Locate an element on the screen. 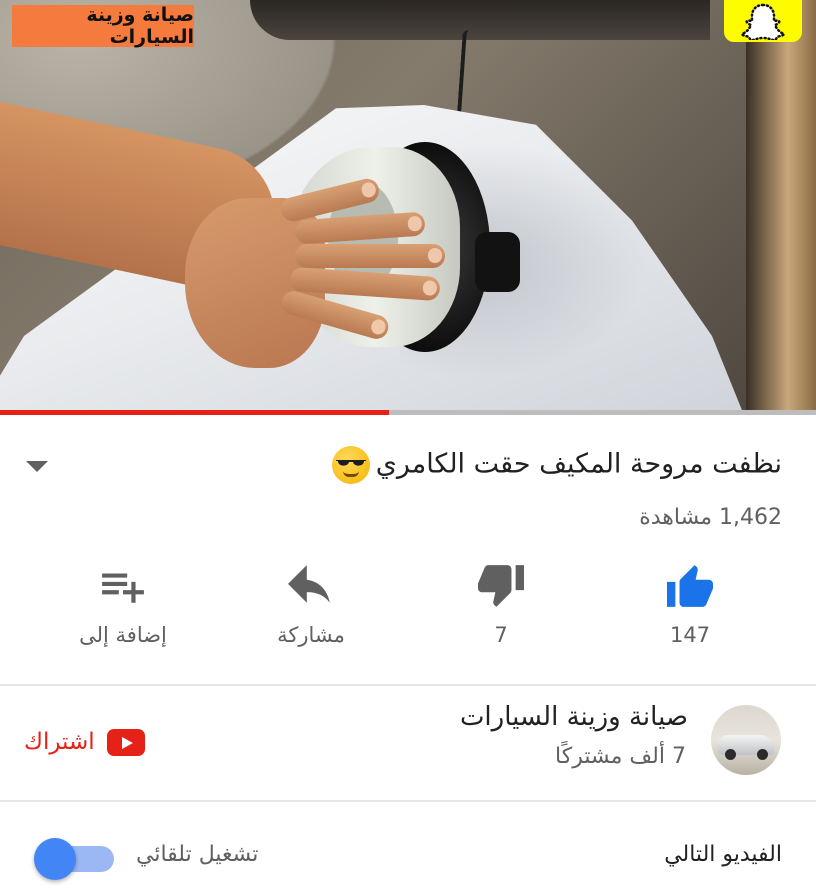 The image size is (816, 888). add-to-playlist-icon is located at coordinates (123, 588).